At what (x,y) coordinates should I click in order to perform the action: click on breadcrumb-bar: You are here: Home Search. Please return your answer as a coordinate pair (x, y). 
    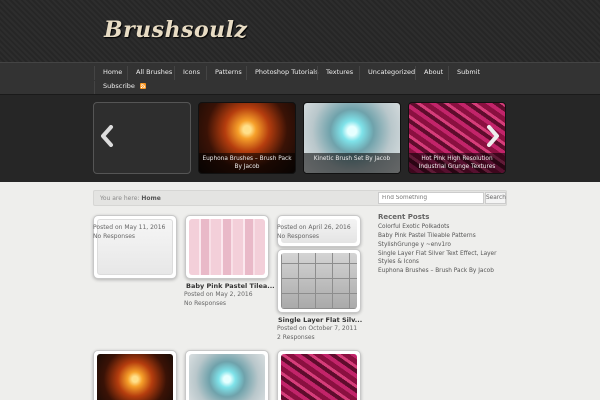
    Looking at the image, I should click on (300, 198).